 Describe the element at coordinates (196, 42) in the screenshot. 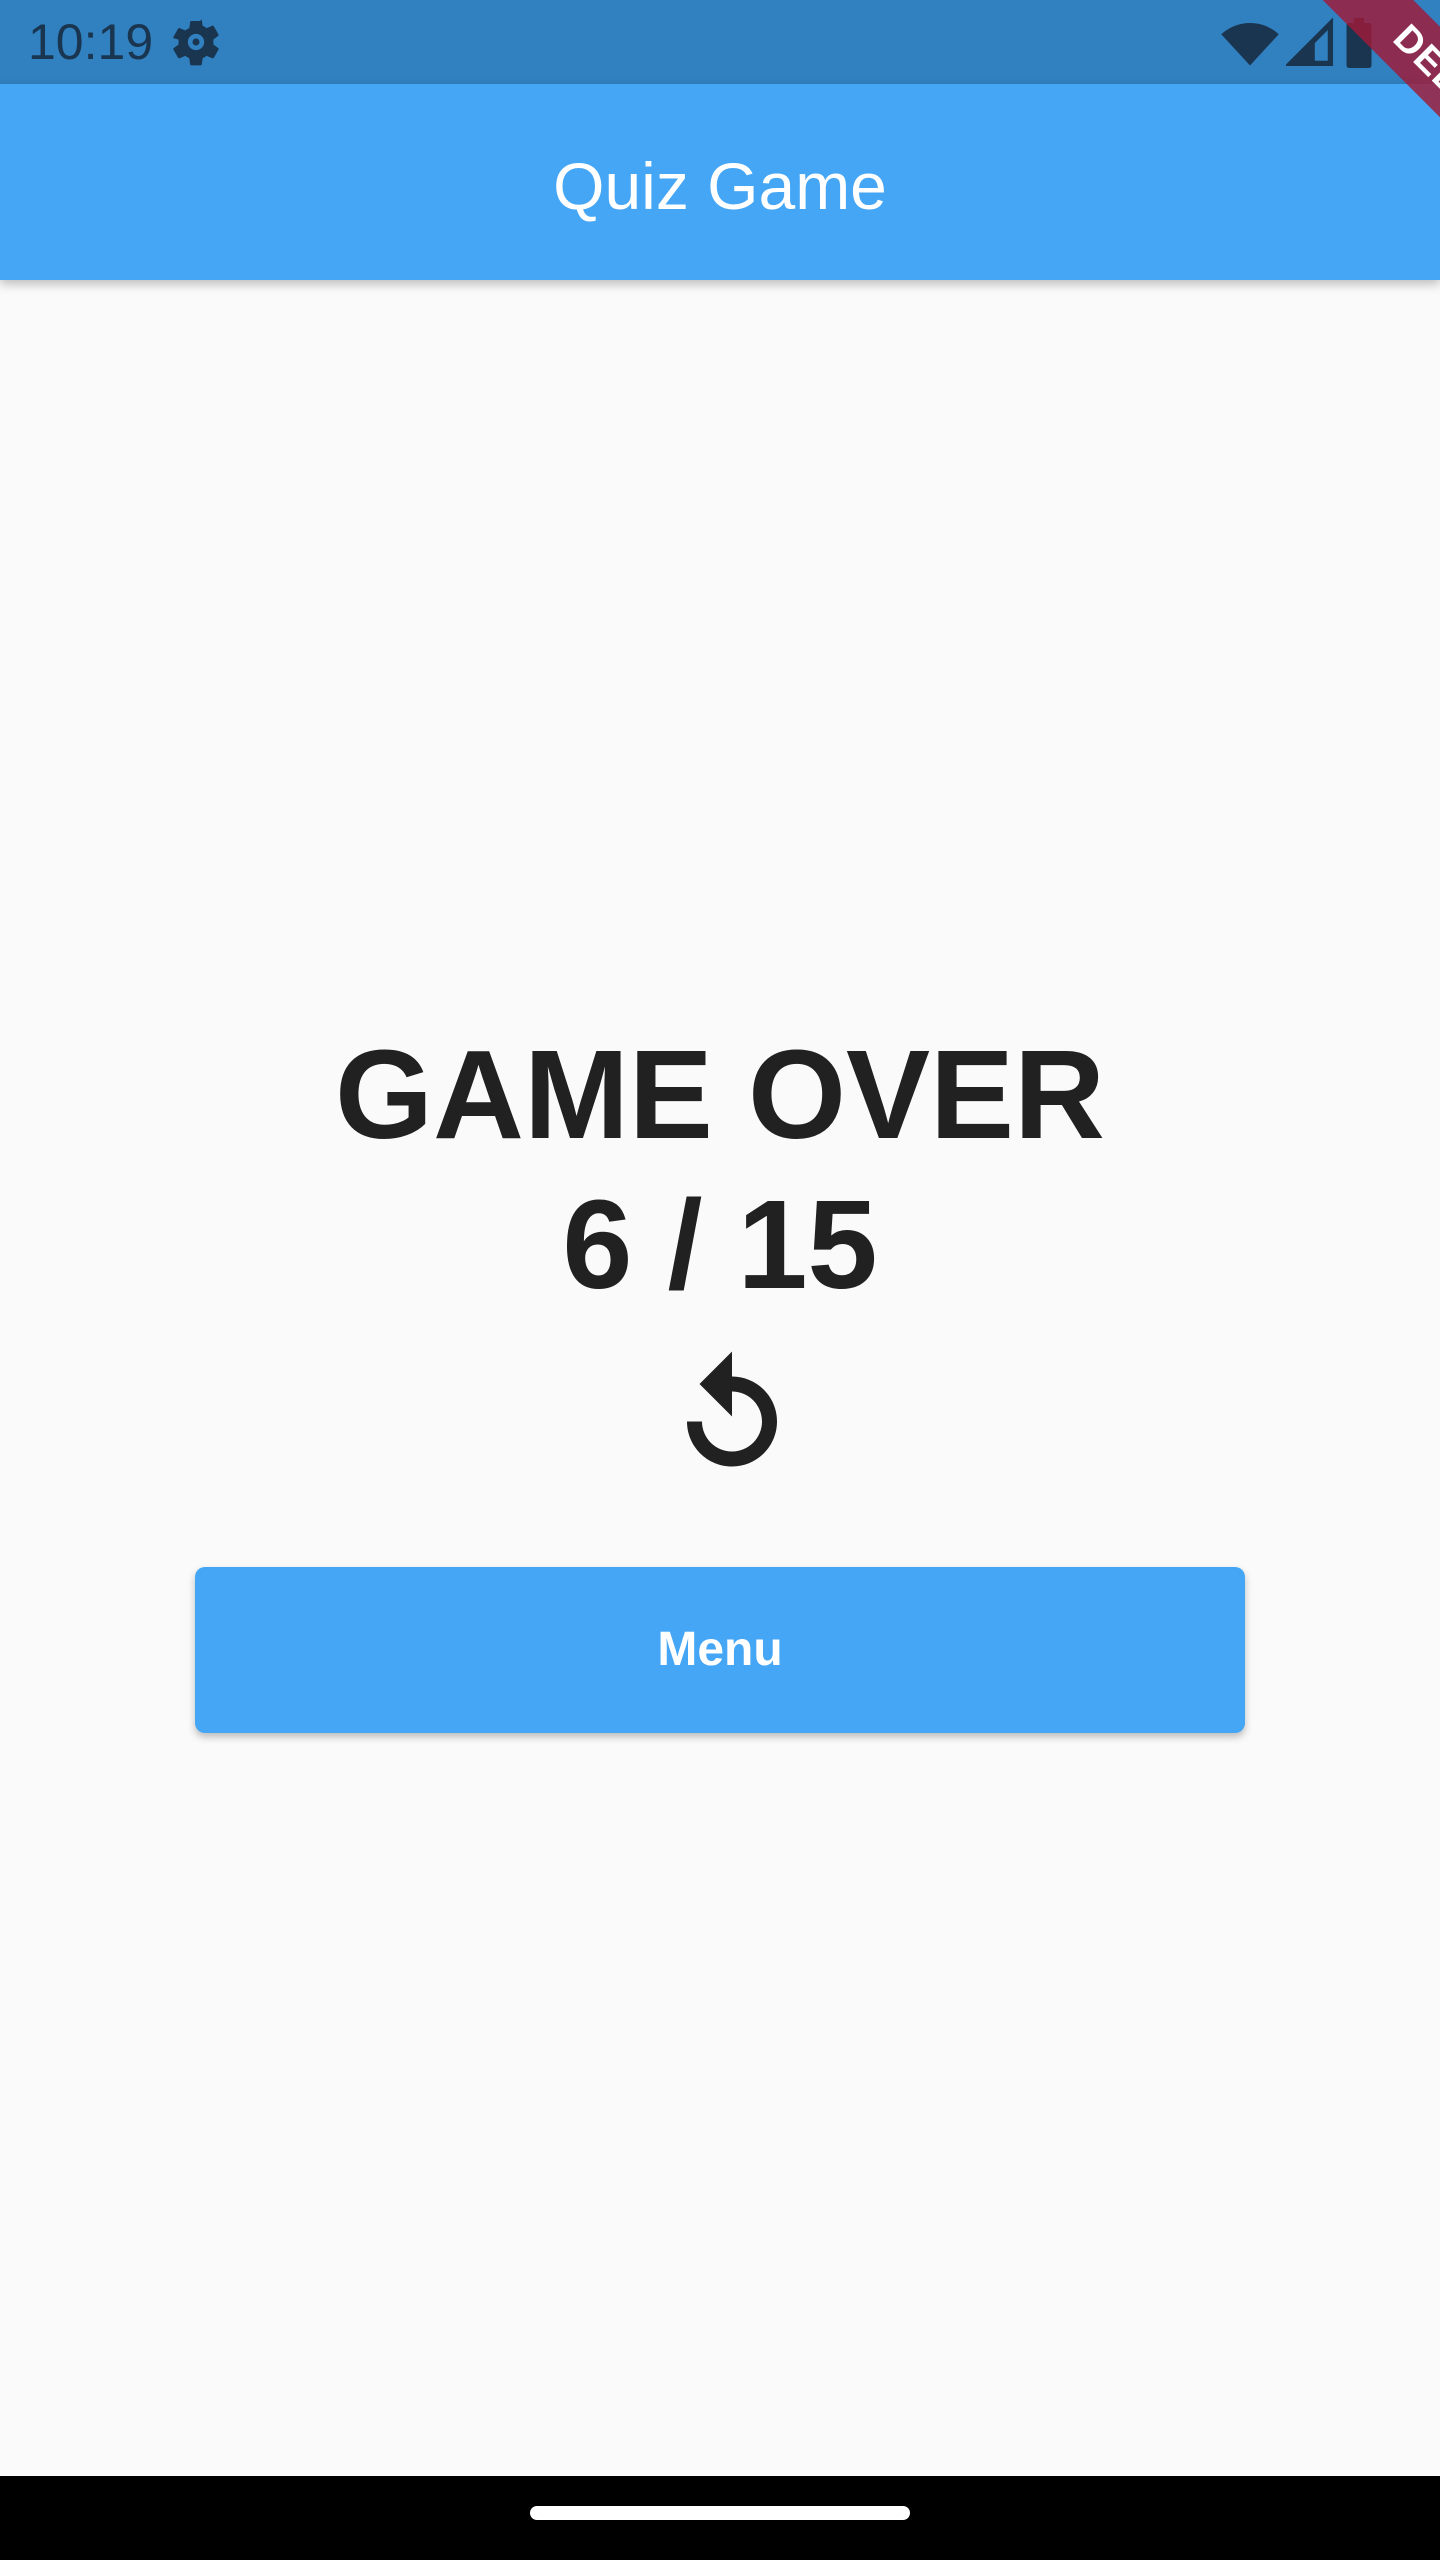

I see `gear-icon` at that location.